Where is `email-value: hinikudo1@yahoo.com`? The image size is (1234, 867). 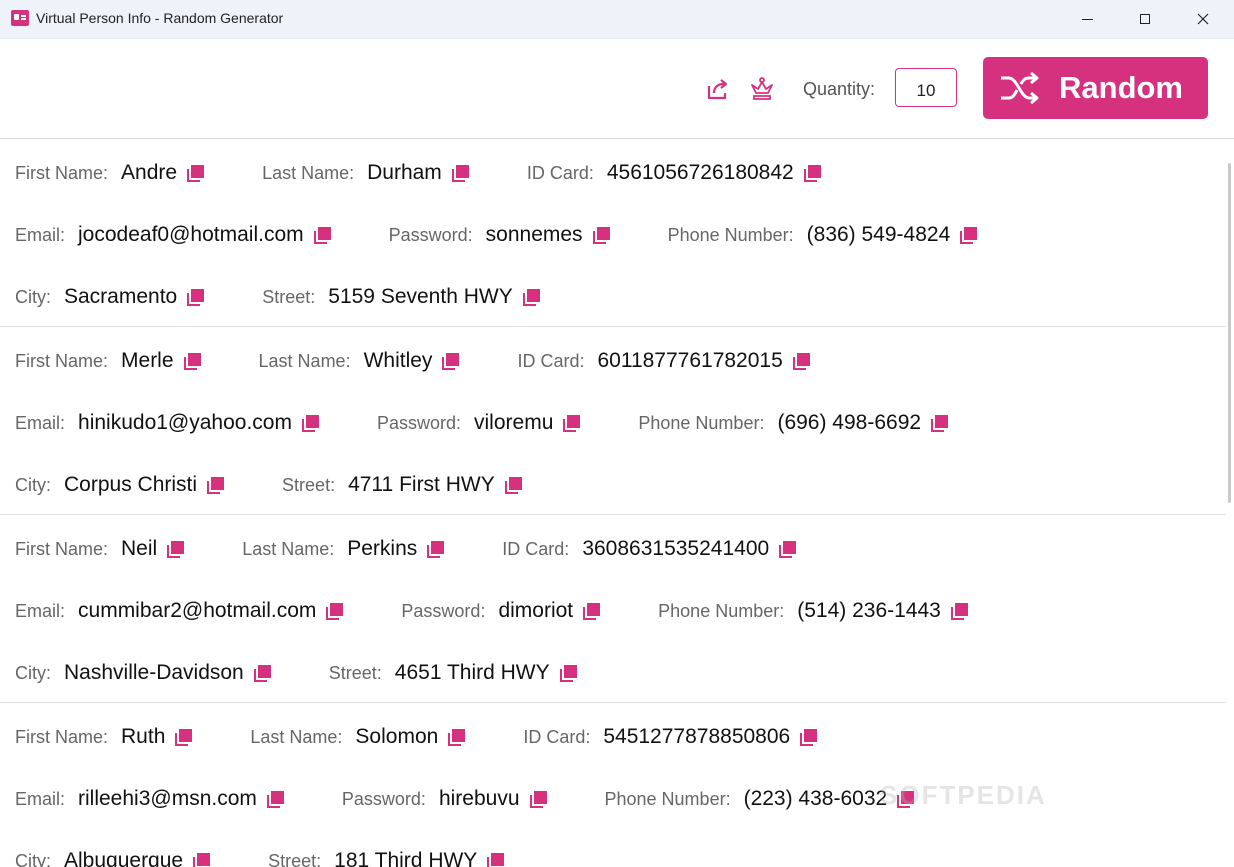 email-value: hinikudo1@yahoo.com is located at coordinates (185, 422).